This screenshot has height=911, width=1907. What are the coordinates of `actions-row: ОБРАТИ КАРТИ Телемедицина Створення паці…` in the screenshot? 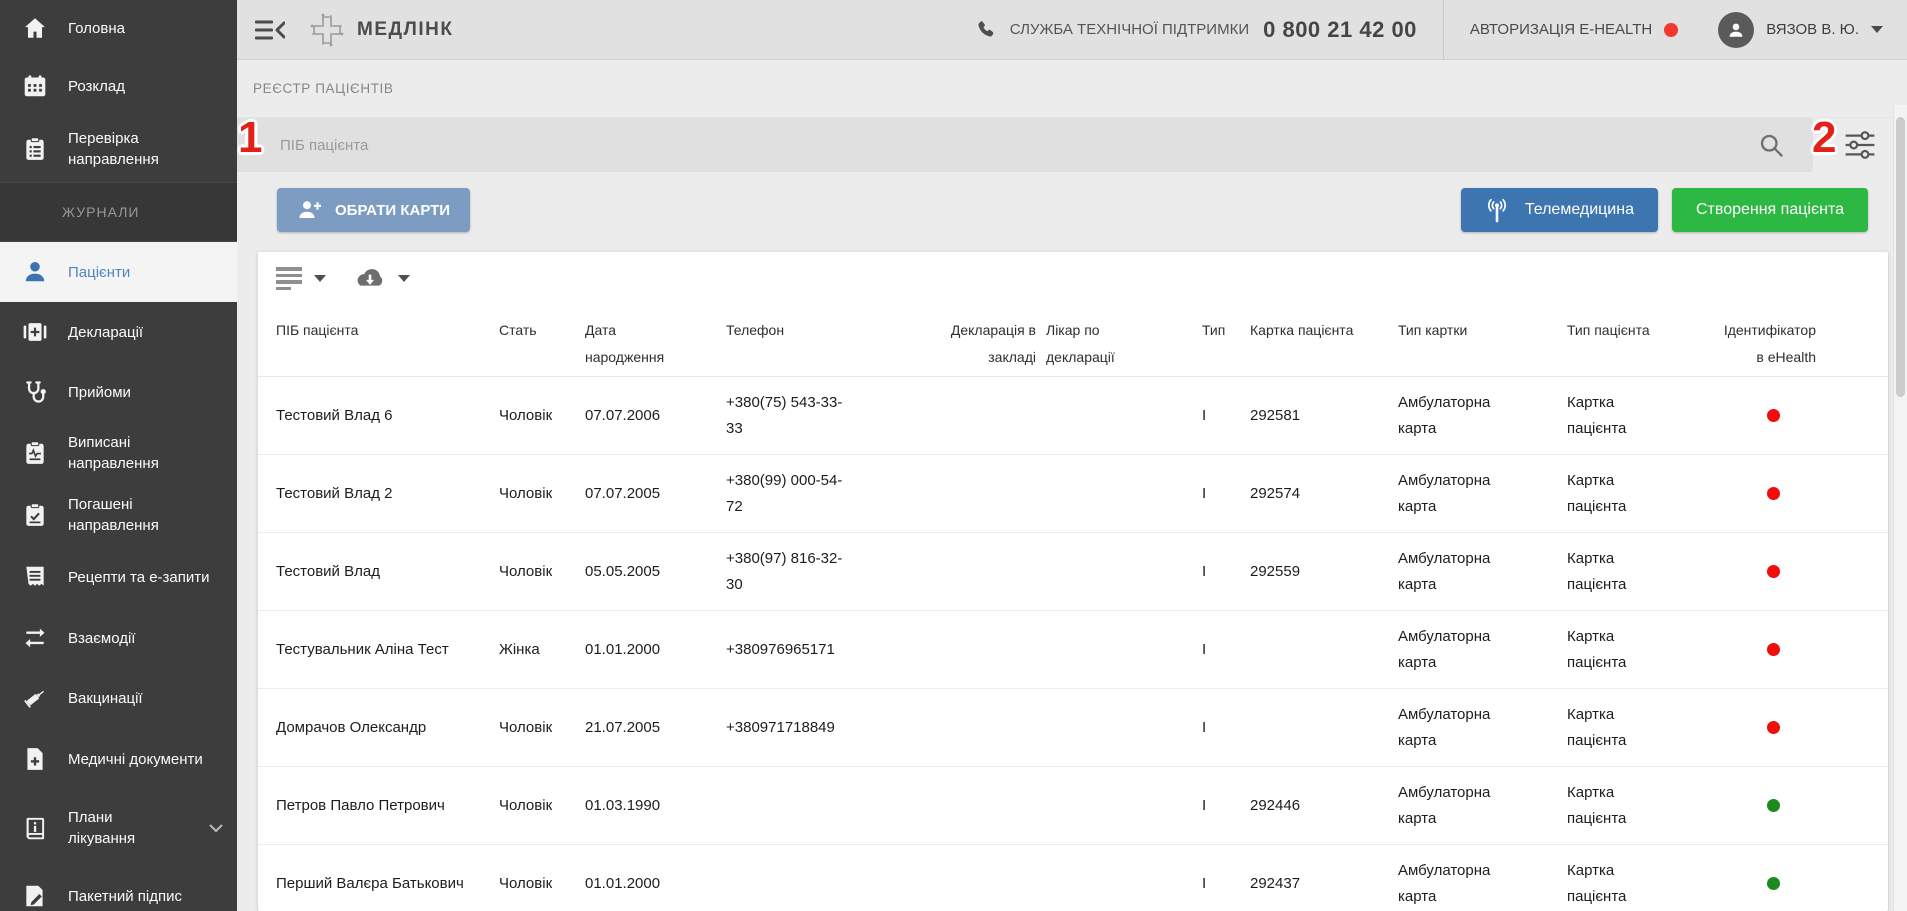 It's located at (1072, 210).